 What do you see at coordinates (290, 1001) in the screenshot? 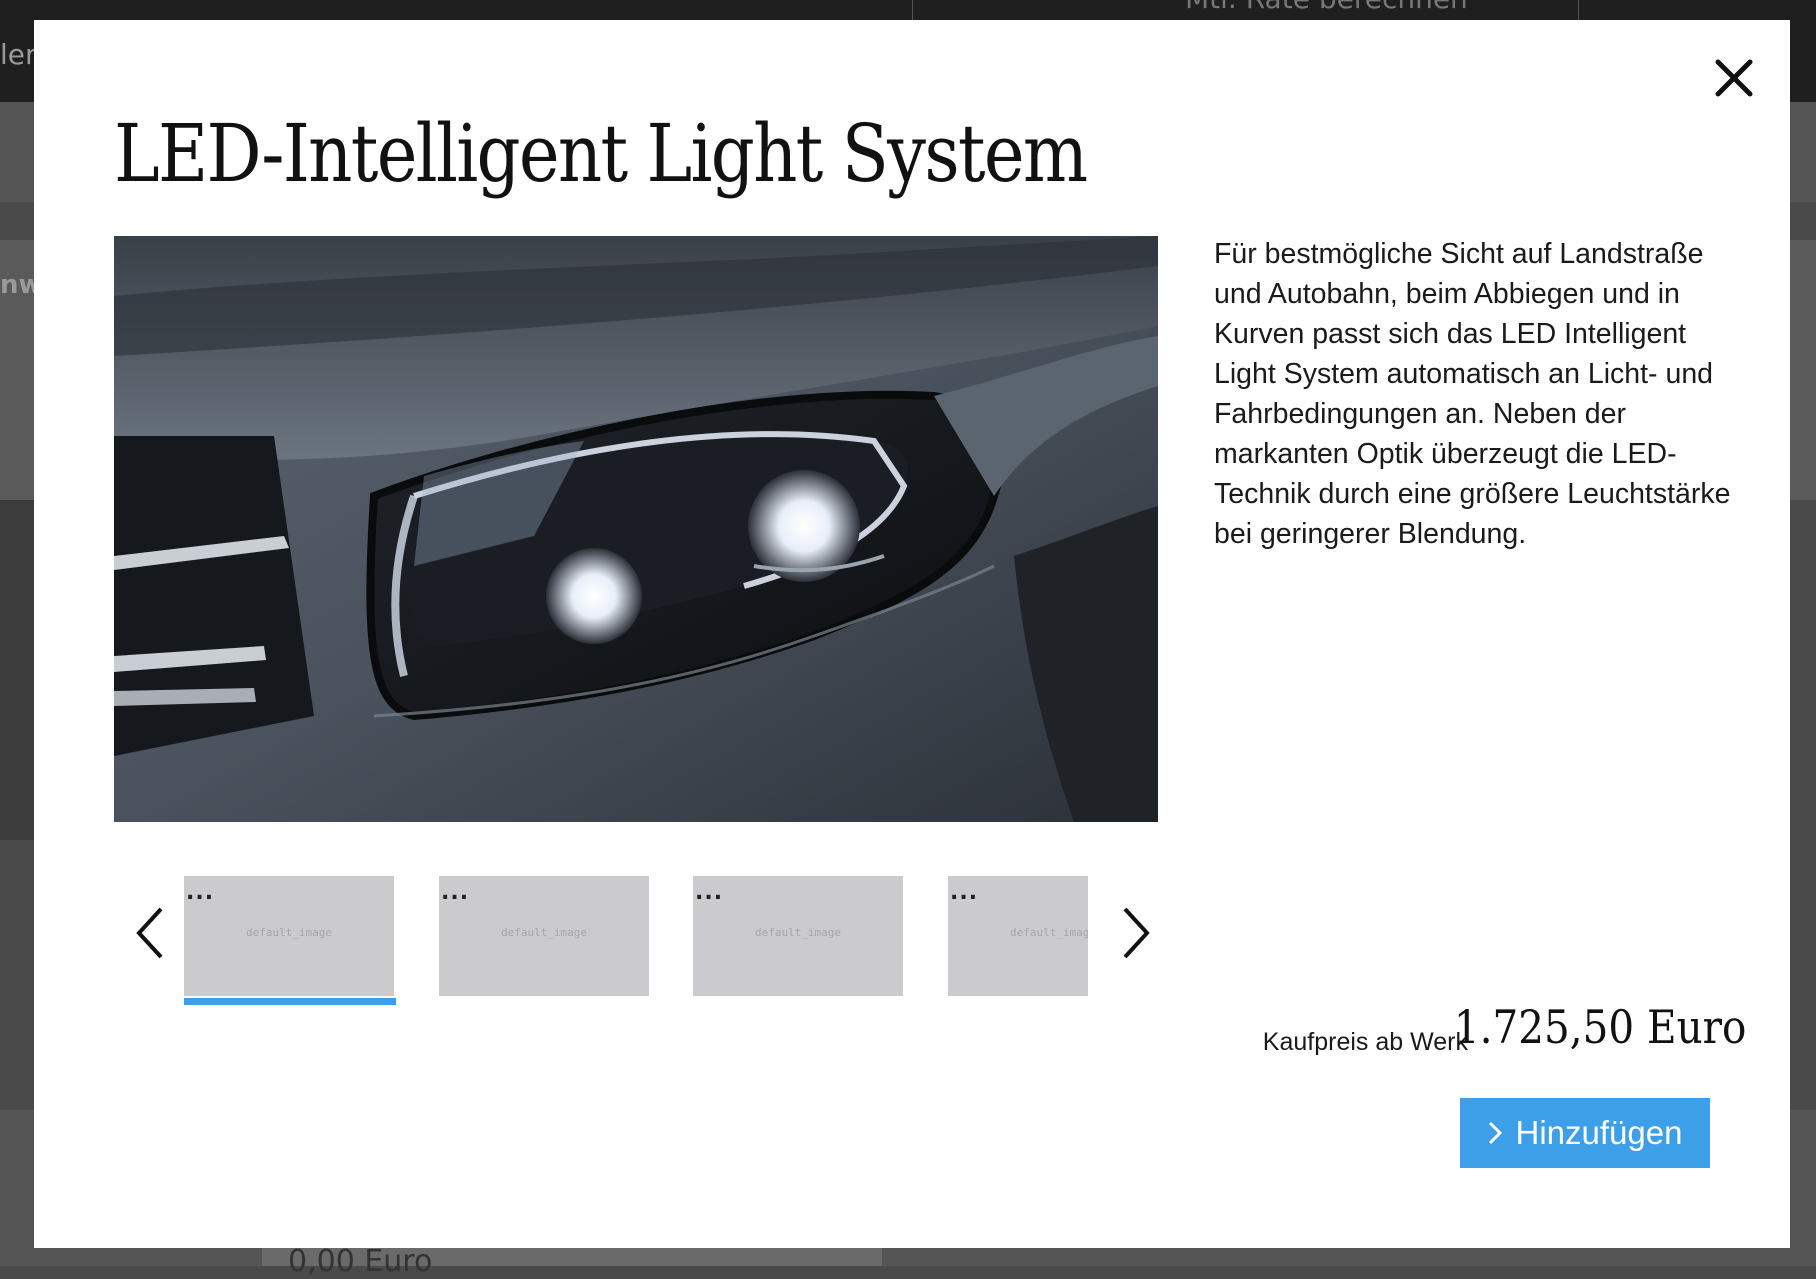
I see `active-thumbnail-indicator` at bounding box center [290, 1001].